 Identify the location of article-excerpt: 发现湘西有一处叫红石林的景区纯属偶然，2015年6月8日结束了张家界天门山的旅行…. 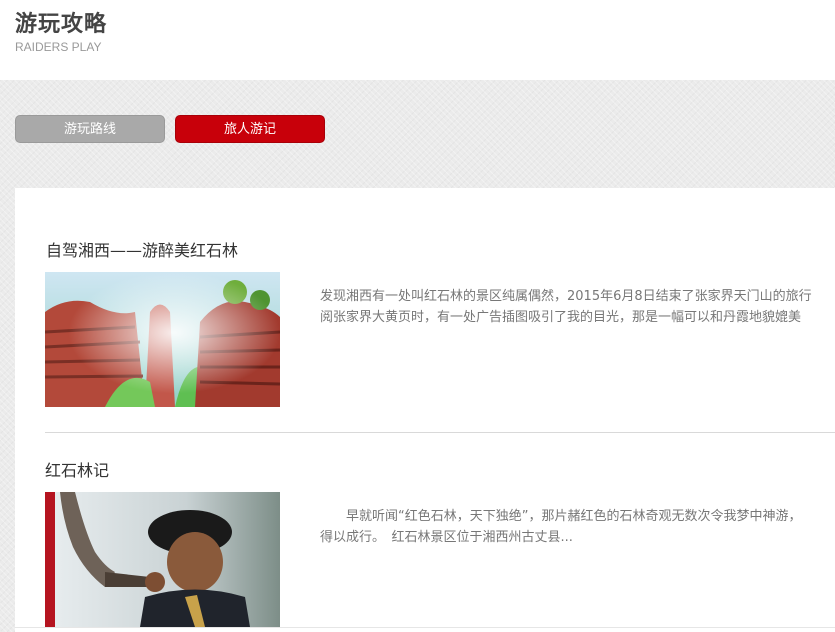
(577, 316).